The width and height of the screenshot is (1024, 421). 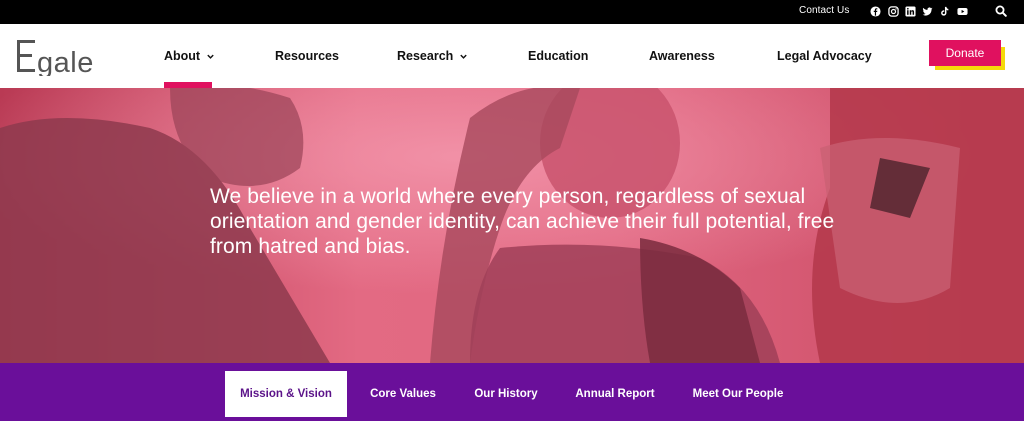 I want to click on subnav-core-values: Core Values, so click(x=403, y=394).